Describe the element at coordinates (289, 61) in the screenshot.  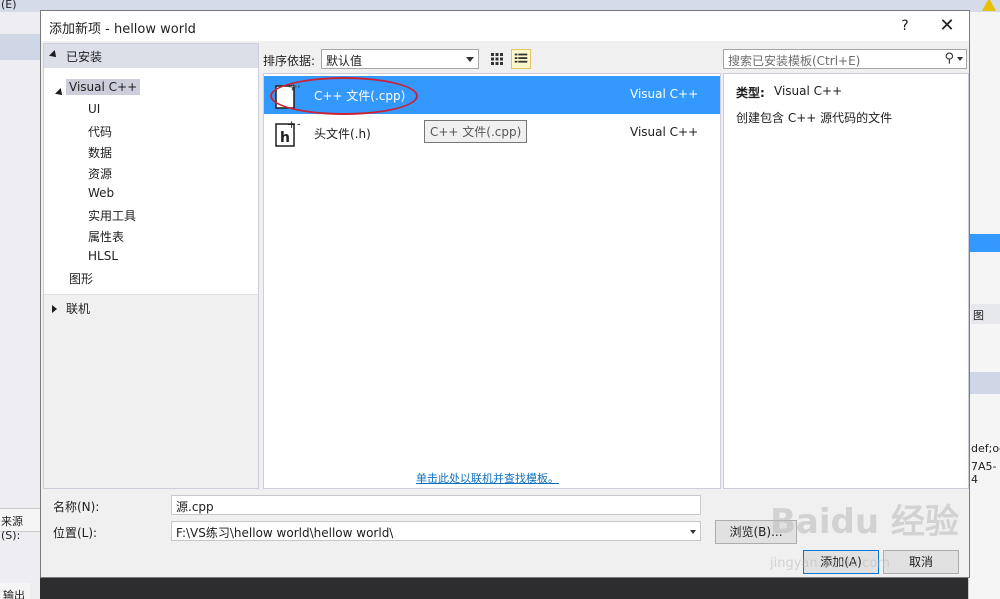
I see `sort-label: 排序依据:` at that location.